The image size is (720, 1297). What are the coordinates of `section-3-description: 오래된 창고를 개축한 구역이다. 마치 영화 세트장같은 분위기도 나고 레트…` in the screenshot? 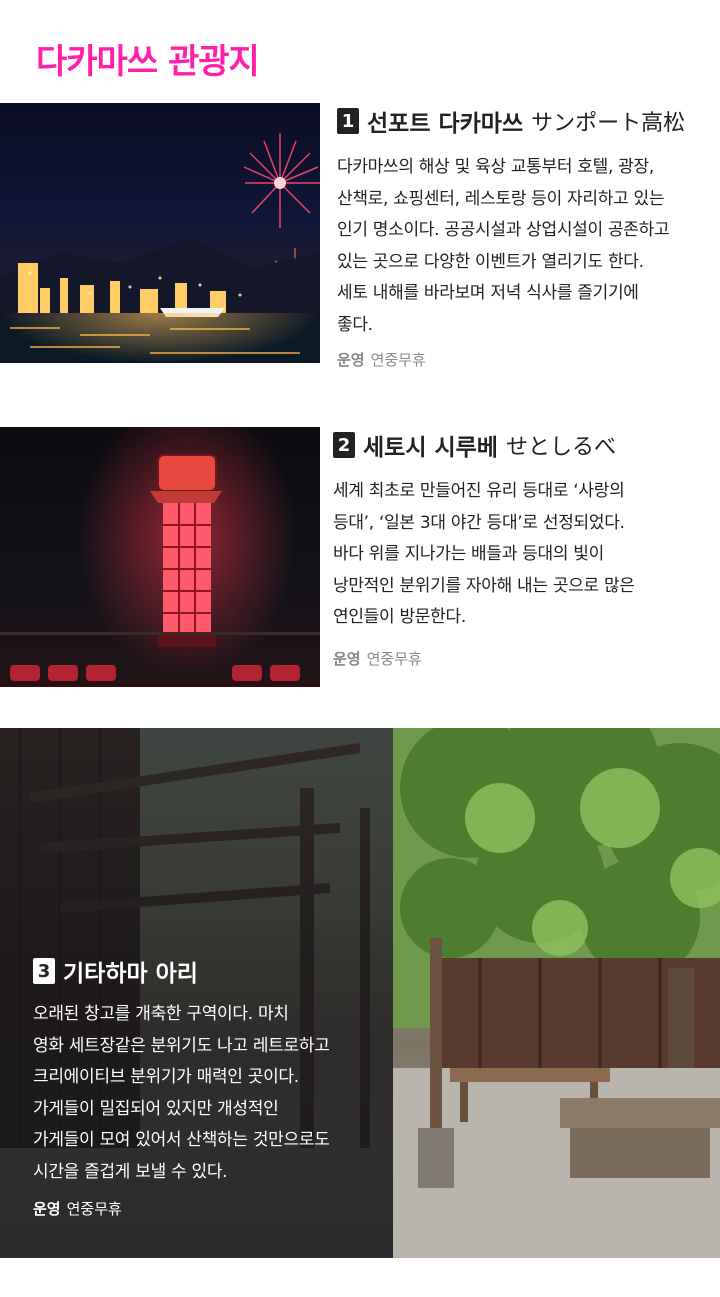 It's located at (181, 1093).